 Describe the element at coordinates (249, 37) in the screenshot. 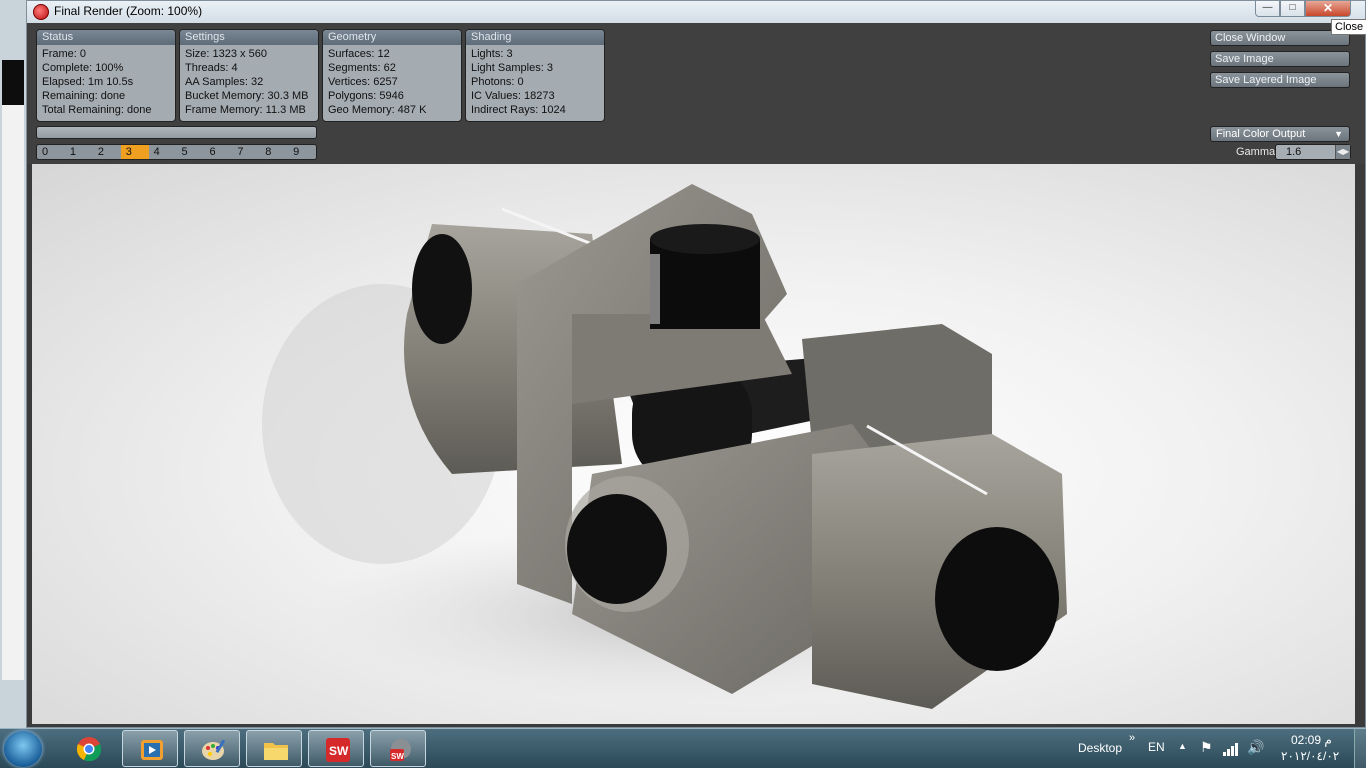

I see `settings-header: Settings` at that location.